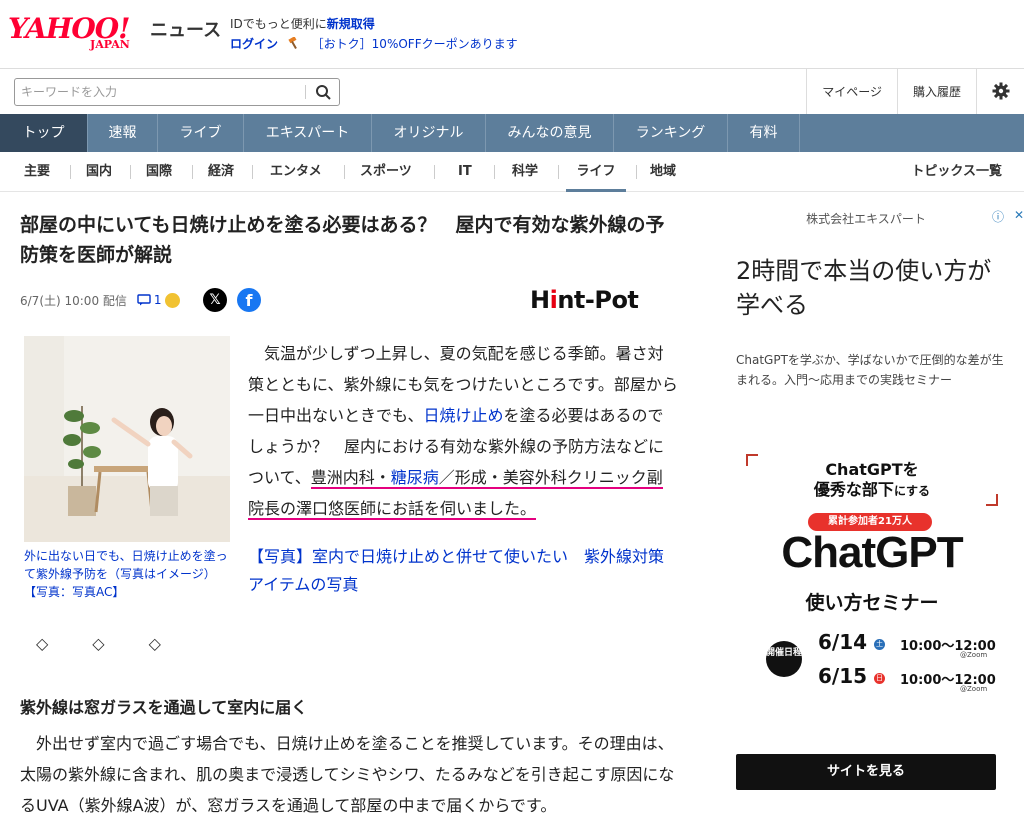  Describe the element at coordinates (296, 172) in the screenshot. I see `subnav-entertainment: エンタメ` at that location.